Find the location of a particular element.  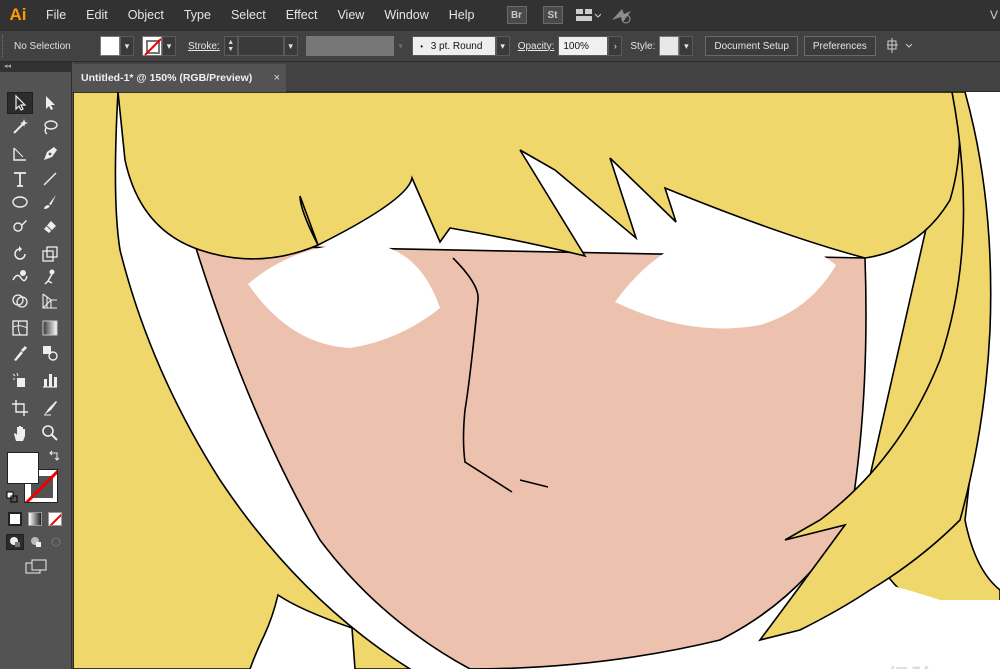

menu-effect: Effect is located at coordinates (302, 15).